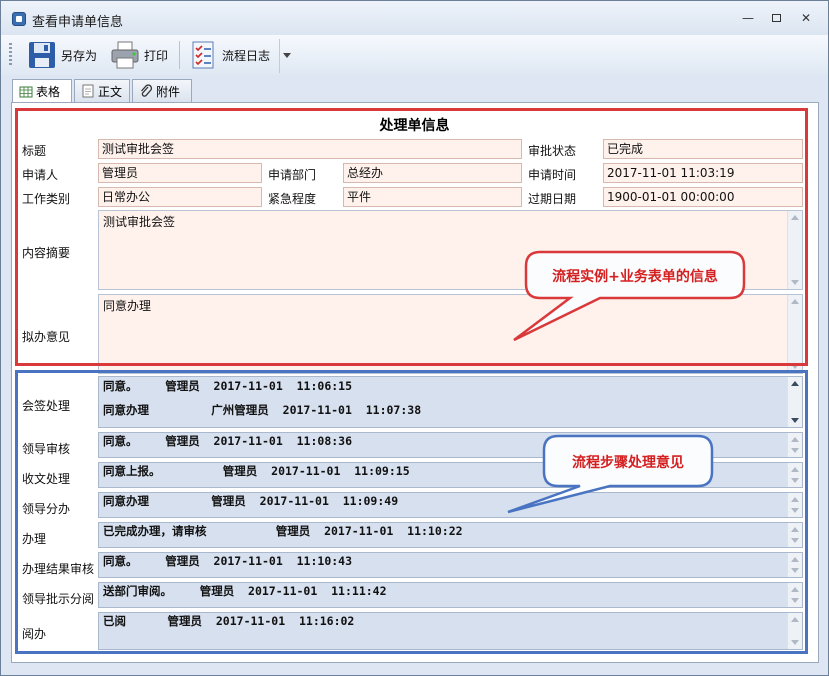  Describe the element at coordinates (26, 92) in the screenshot. I see `table-icon` at that location.